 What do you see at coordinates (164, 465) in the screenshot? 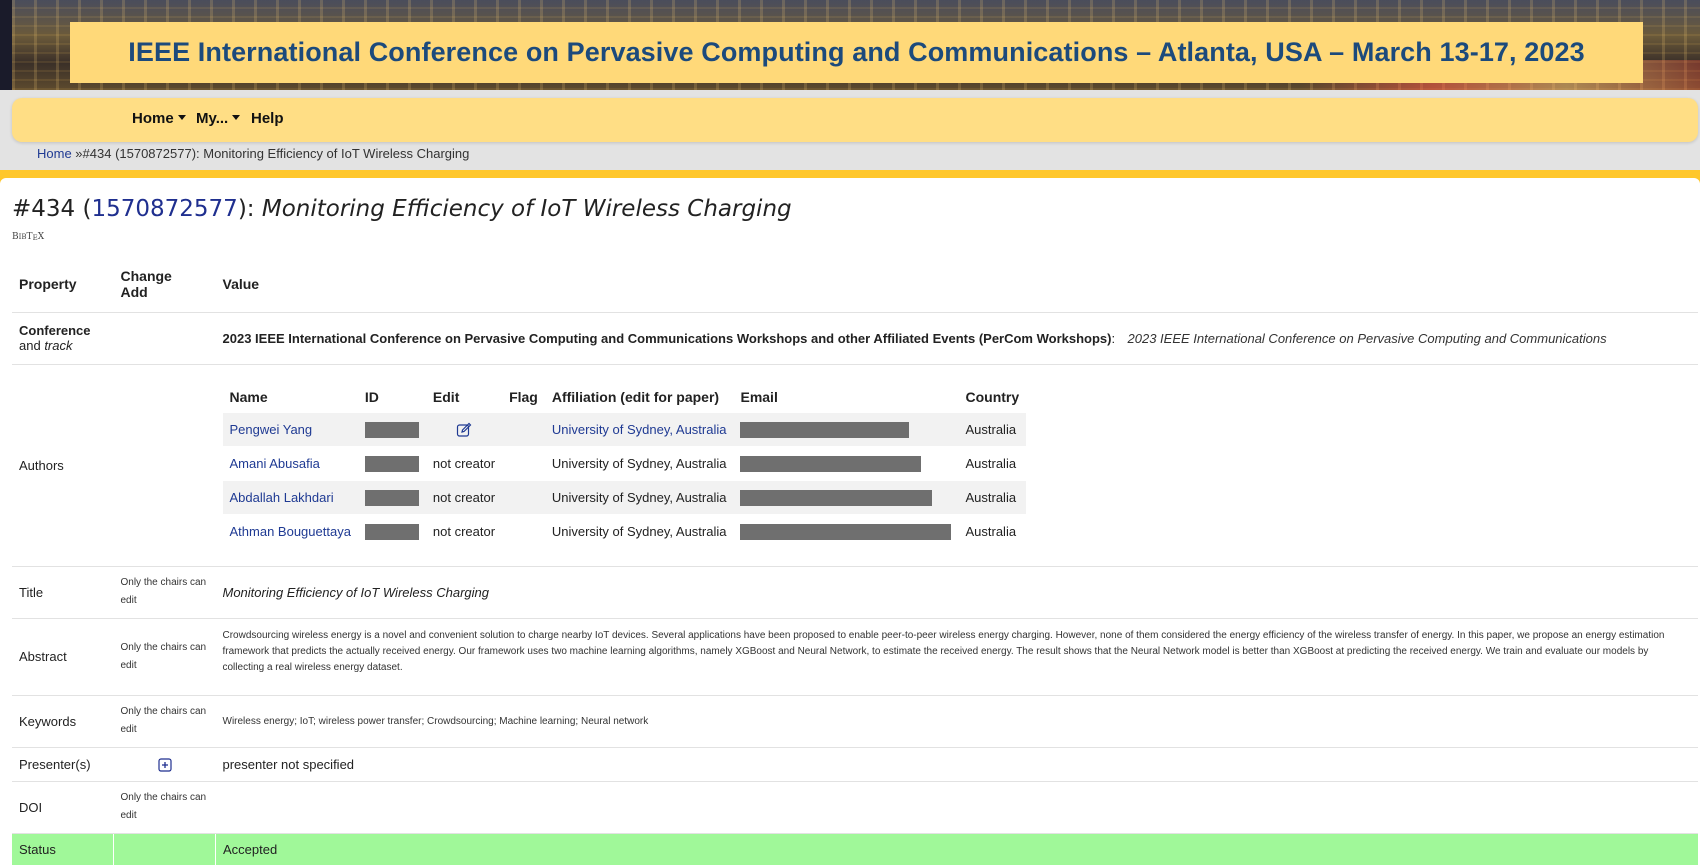
I see `authors-change` at bounding box center [164, 465].